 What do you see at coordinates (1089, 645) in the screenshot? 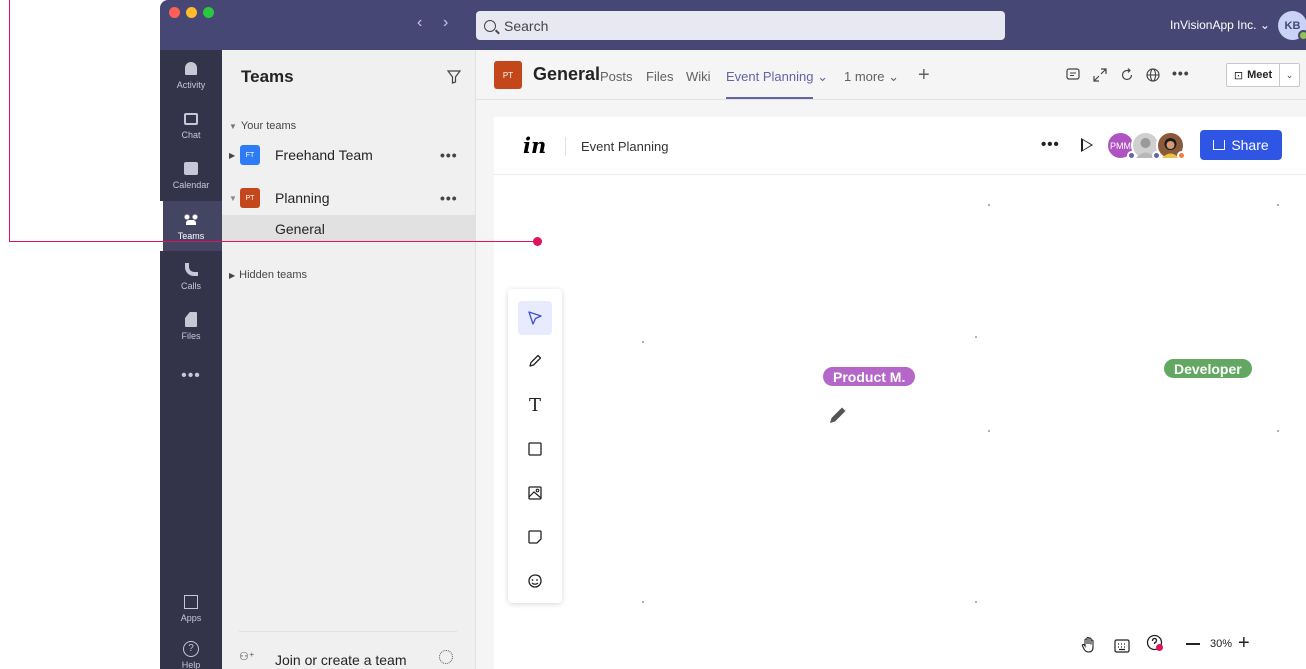
I see `hand-pan-icon` at bounding box center [1089, 645].